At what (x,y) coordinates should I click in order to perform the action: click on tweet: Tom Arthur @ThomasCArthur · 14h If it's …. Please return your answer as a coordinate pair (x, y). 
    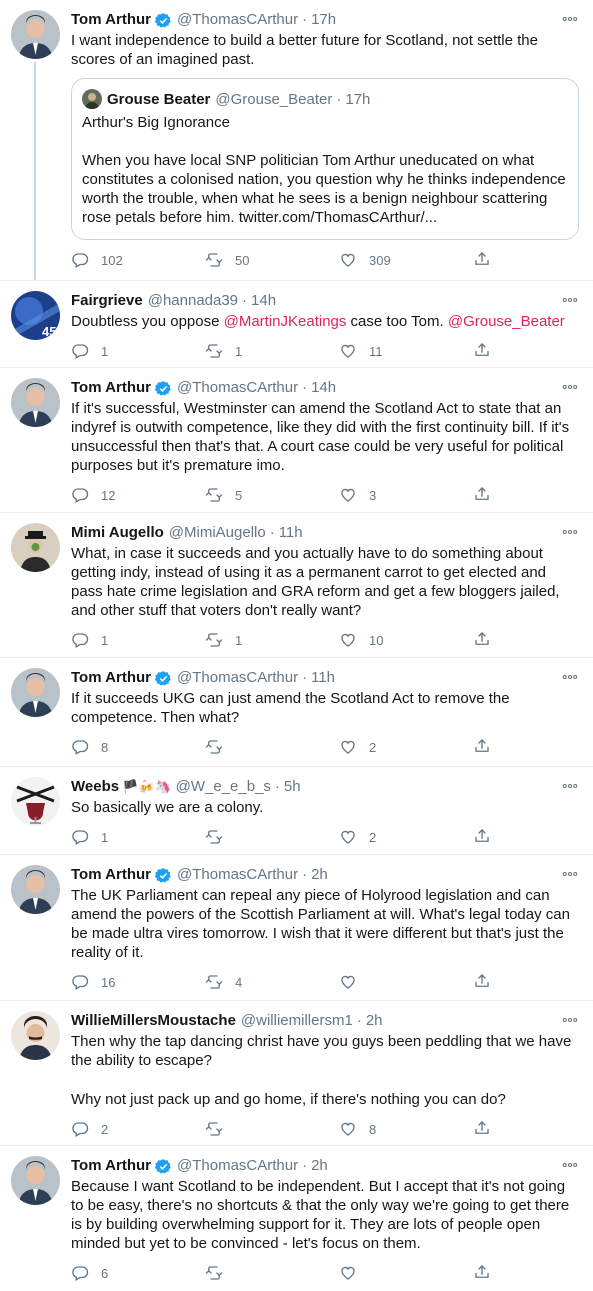
    Looking at the image, I should click on (296, 440).